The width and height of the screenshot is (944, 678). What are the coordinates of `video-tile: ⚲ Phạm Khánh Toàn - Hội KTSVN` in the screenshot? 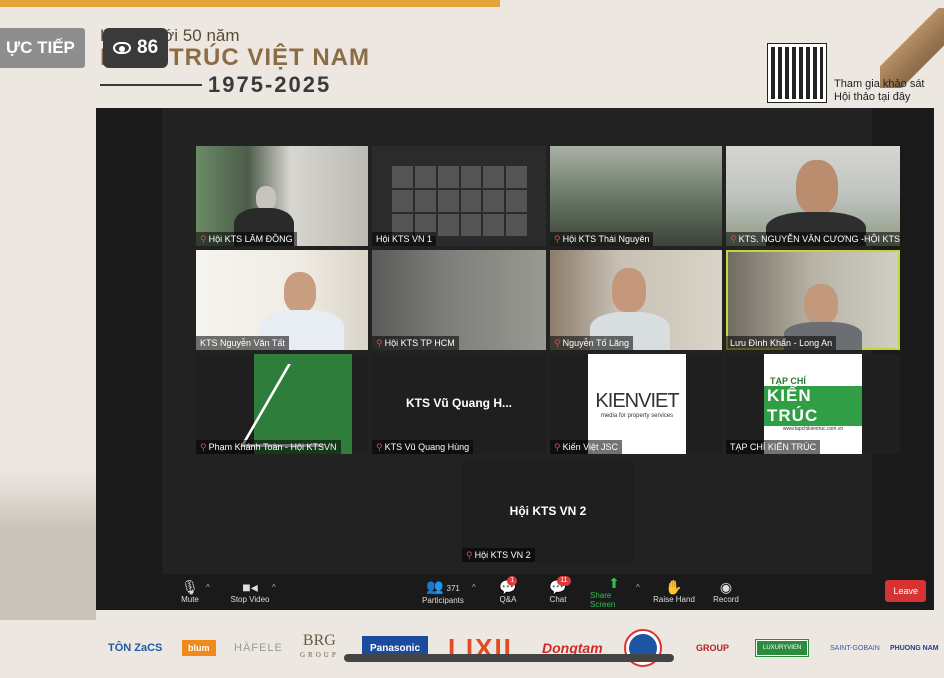 It's located at (282, 404).